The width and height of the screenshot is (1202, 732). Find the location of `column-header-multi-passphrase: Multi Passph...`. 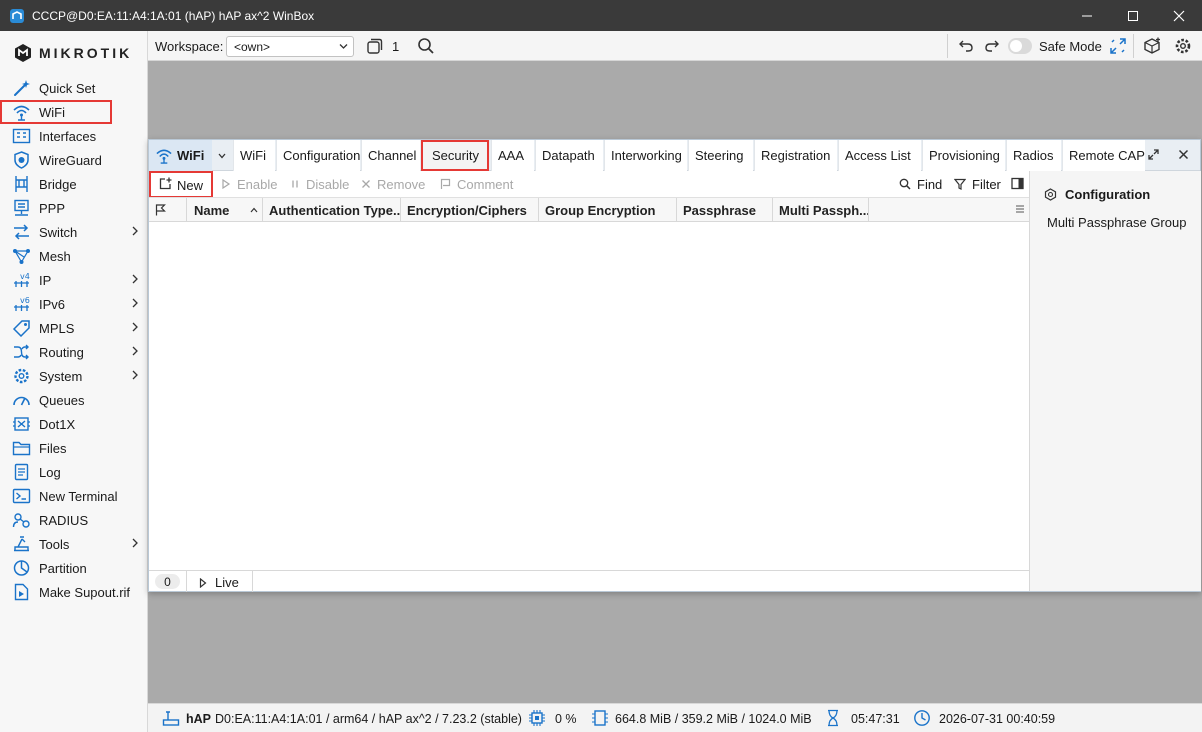

column-header-multi-passphrase: Multi Passph... is located at coordinates (821, 210).